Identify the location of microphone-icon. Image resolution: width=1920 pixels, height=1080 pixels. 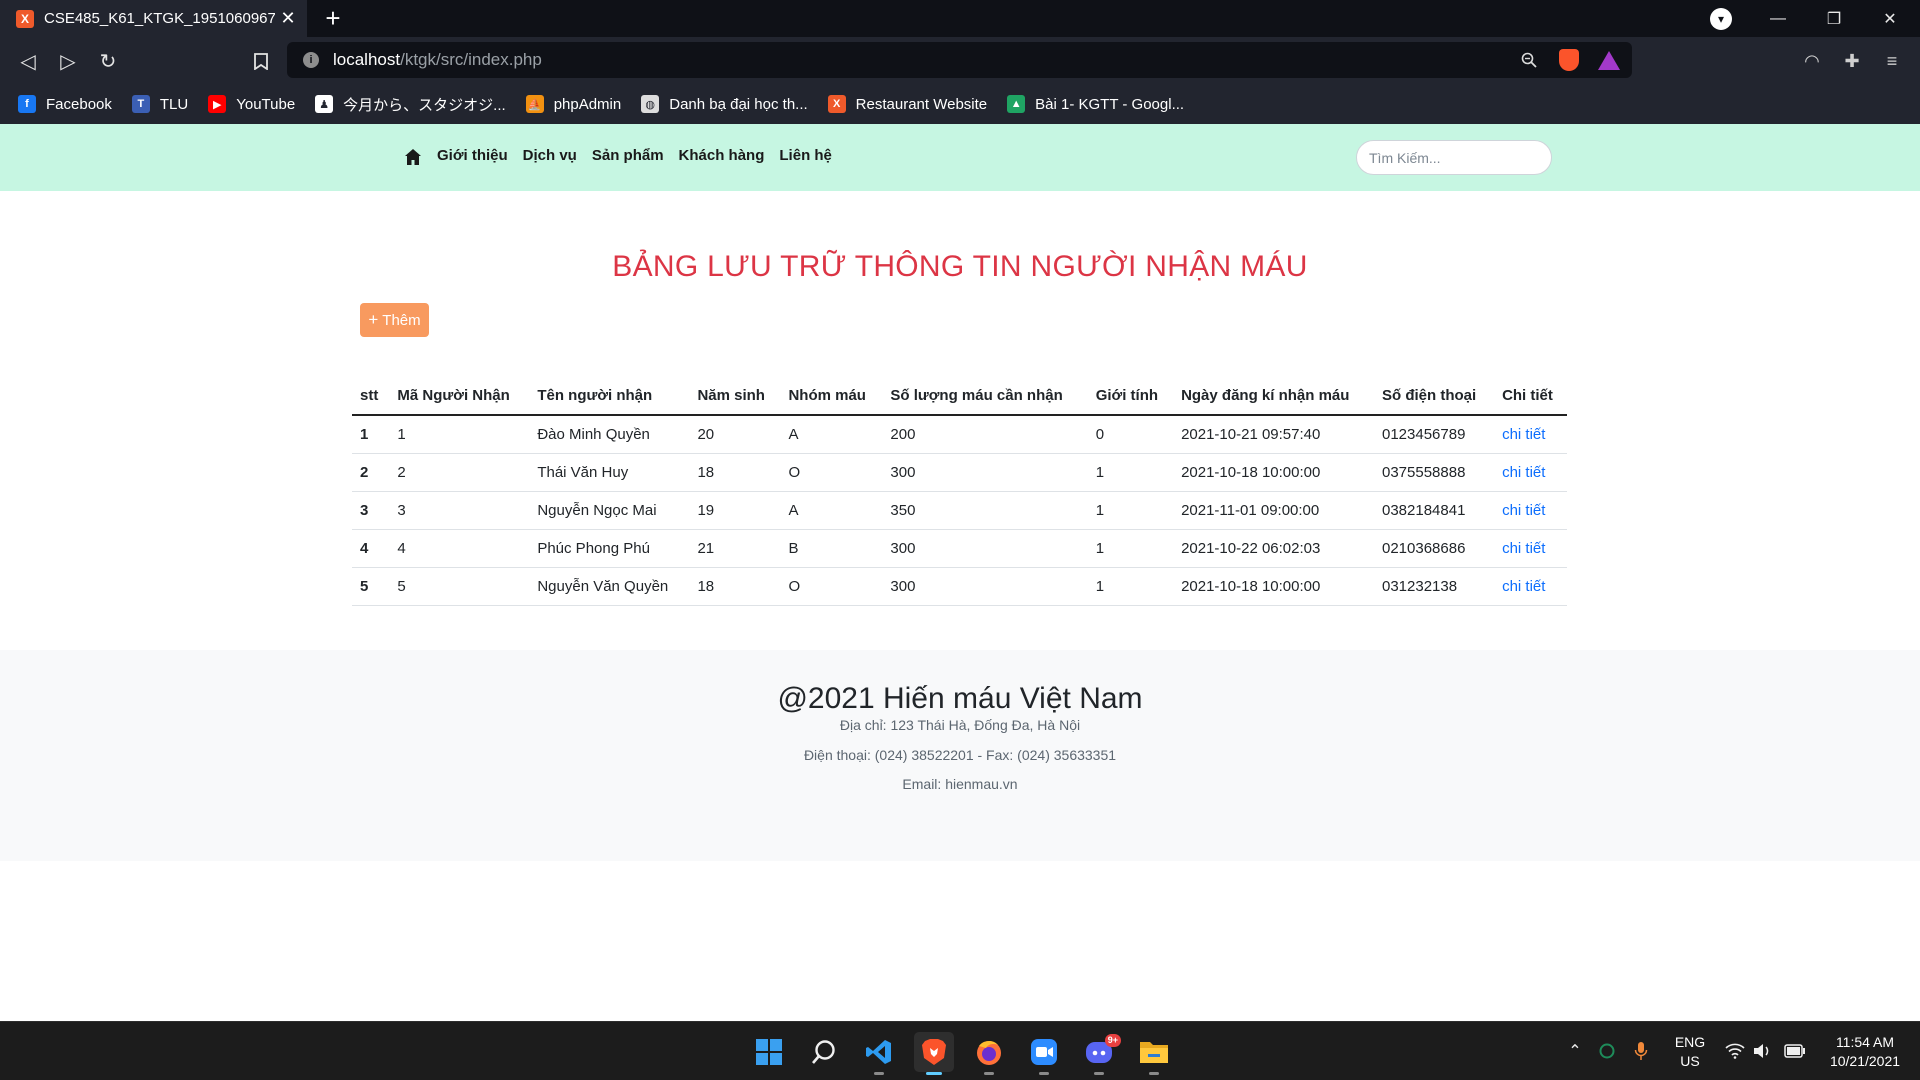
(1641, 1051).